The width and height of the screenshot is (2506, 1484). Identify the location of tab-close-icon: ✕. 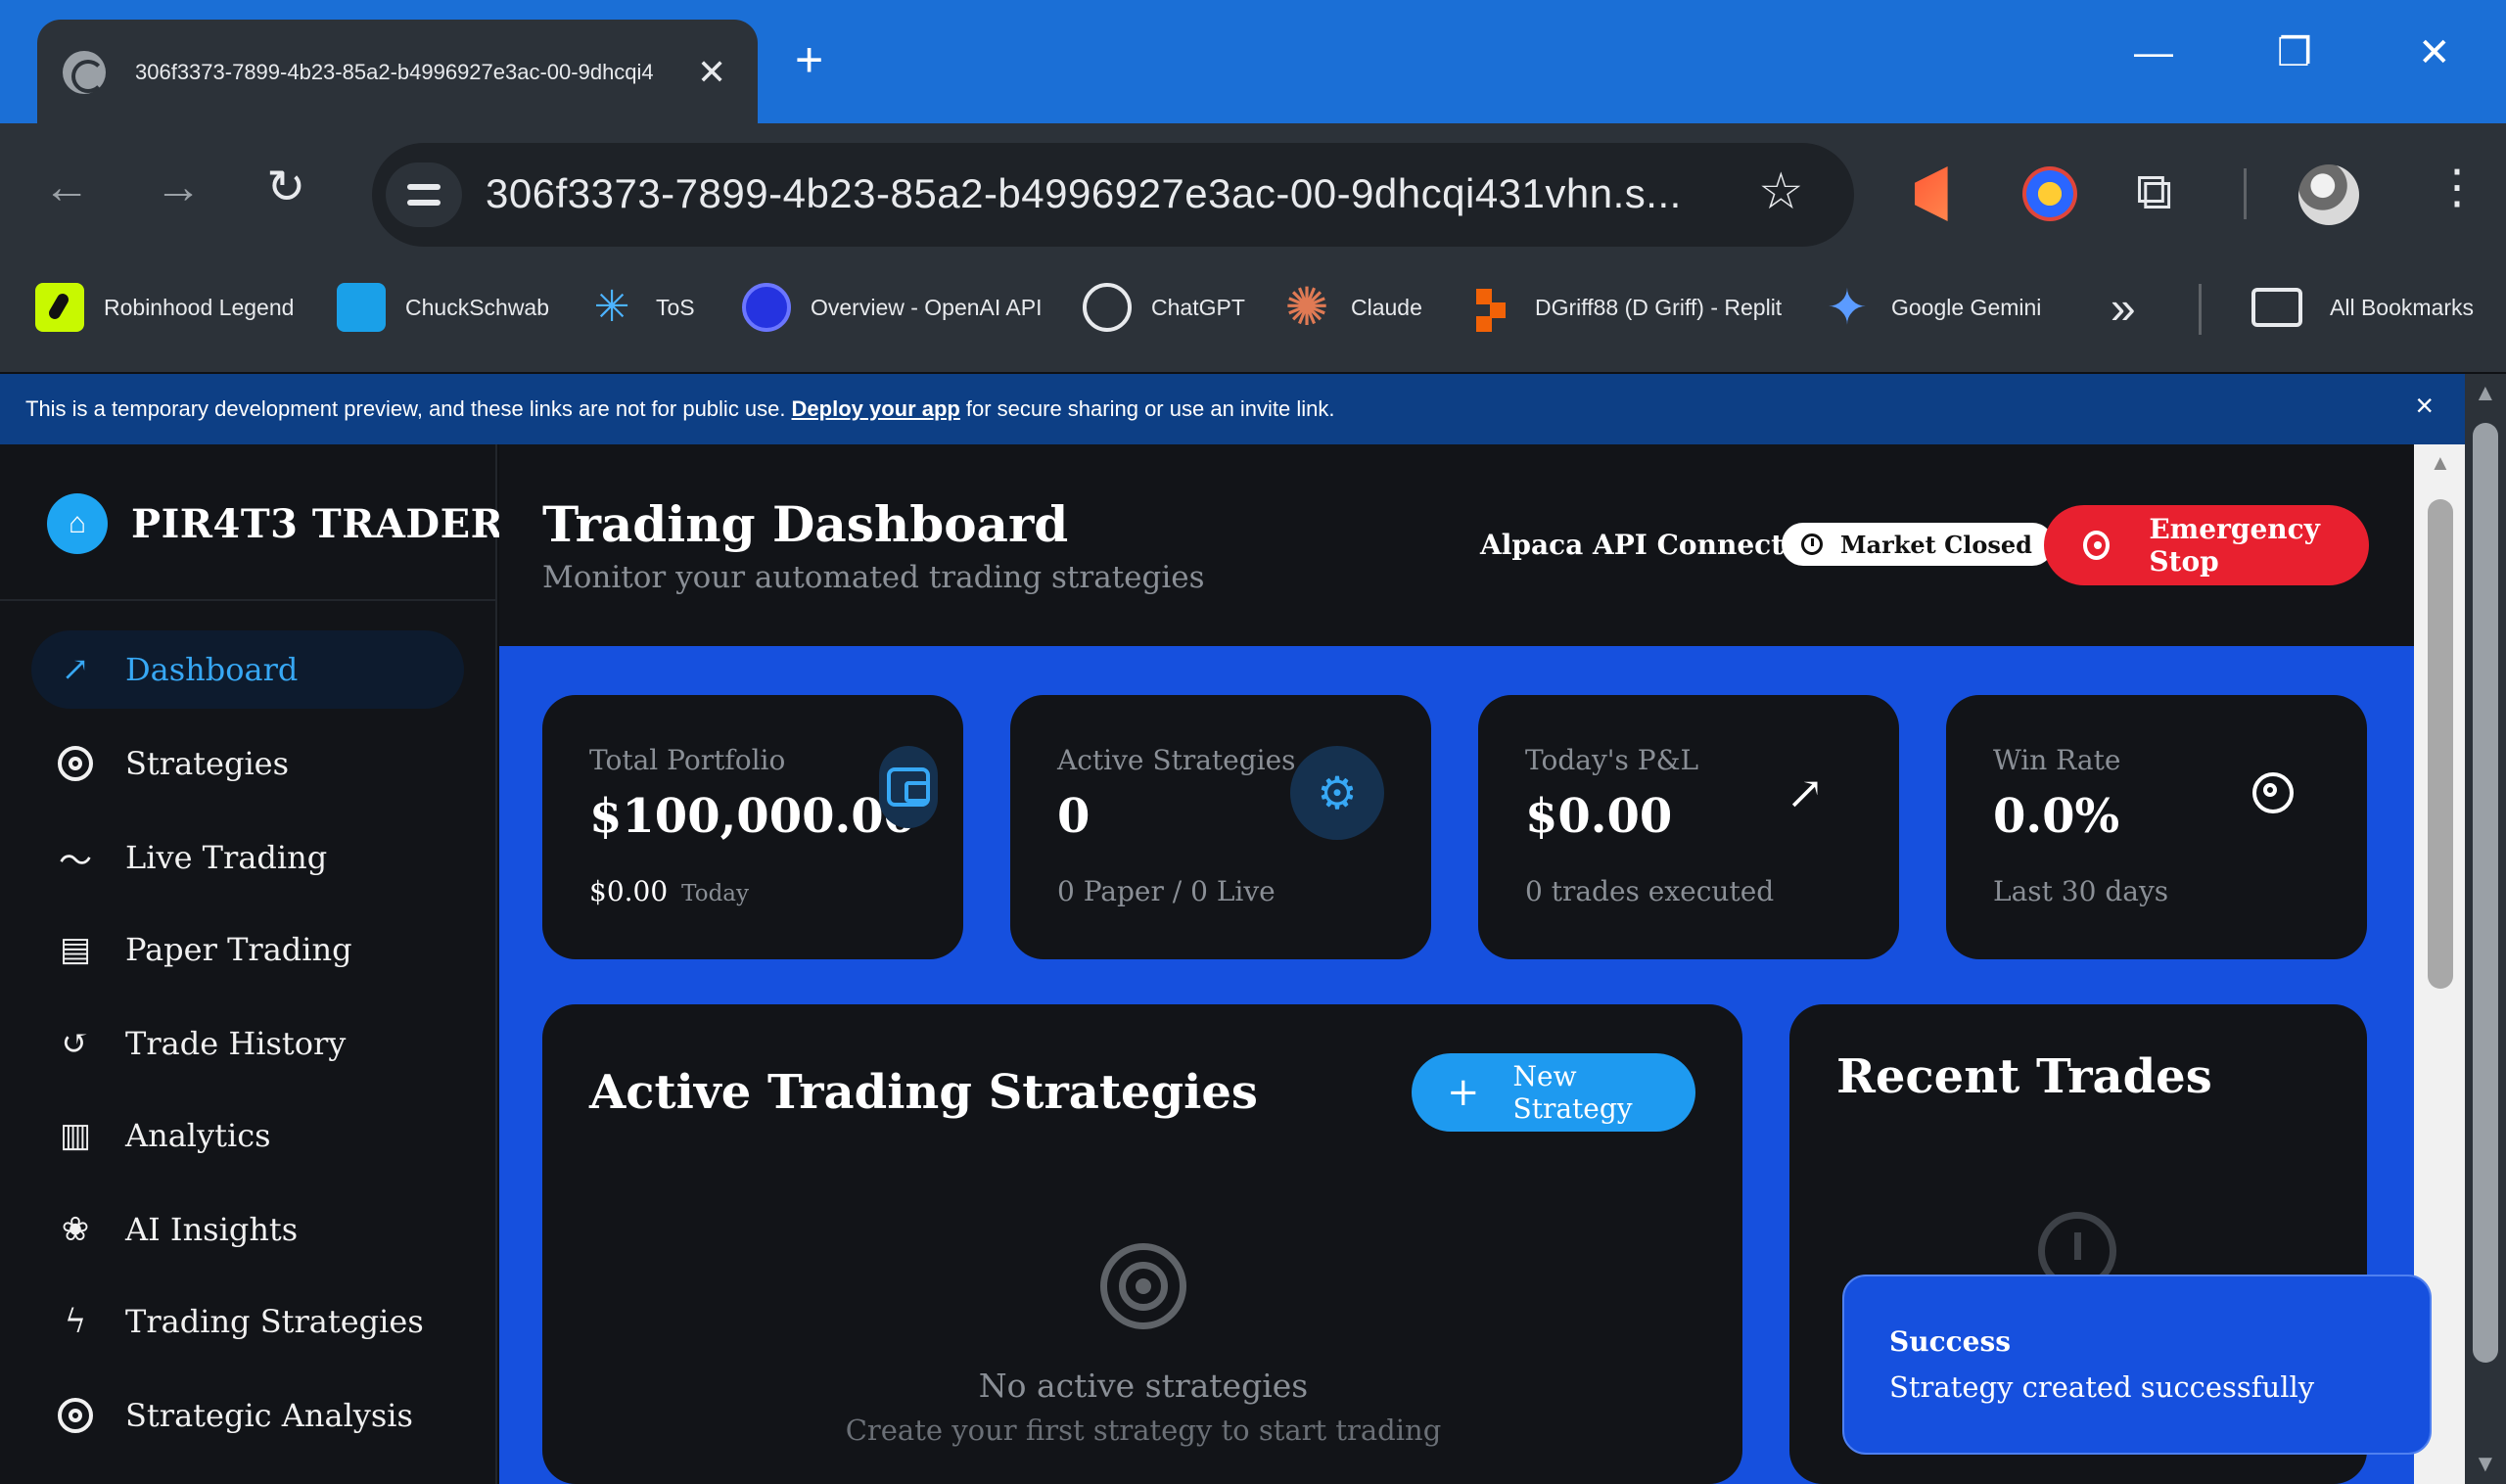
(711, 72).